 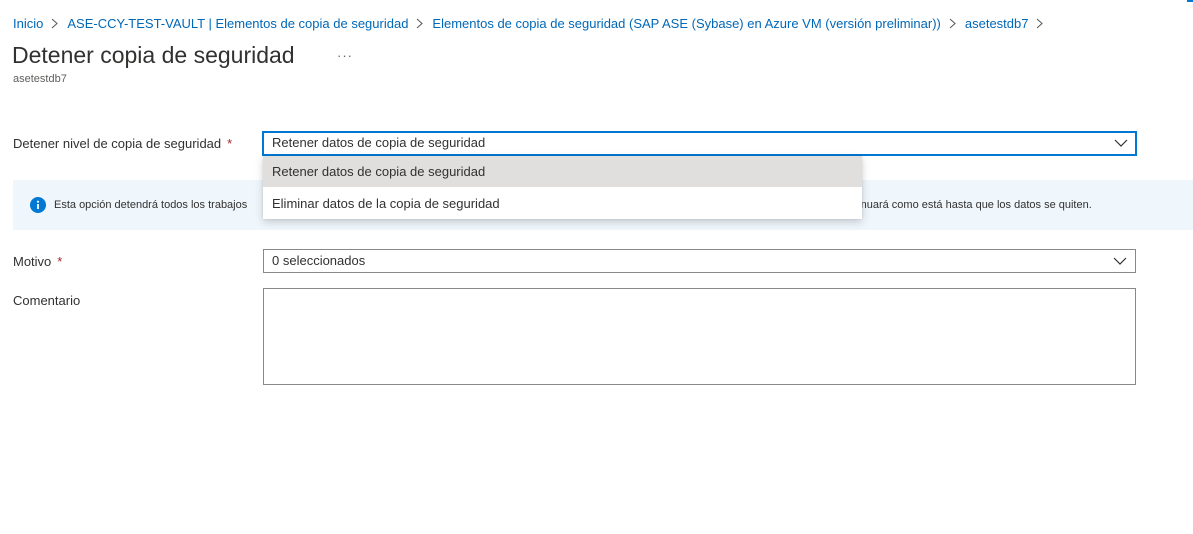 I want to click on option-label: Eliminar datos de la copia de seguridad, so click(x=386, y=203).